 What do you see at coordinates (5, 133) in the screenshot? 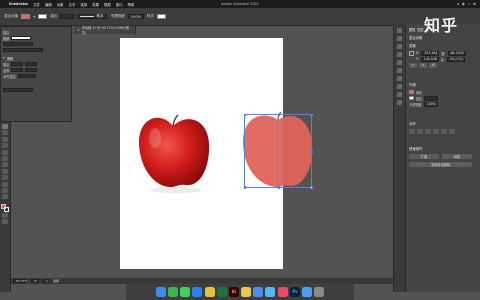
I see `direct-selection-tool-icon` at bounding box center [5, 133].